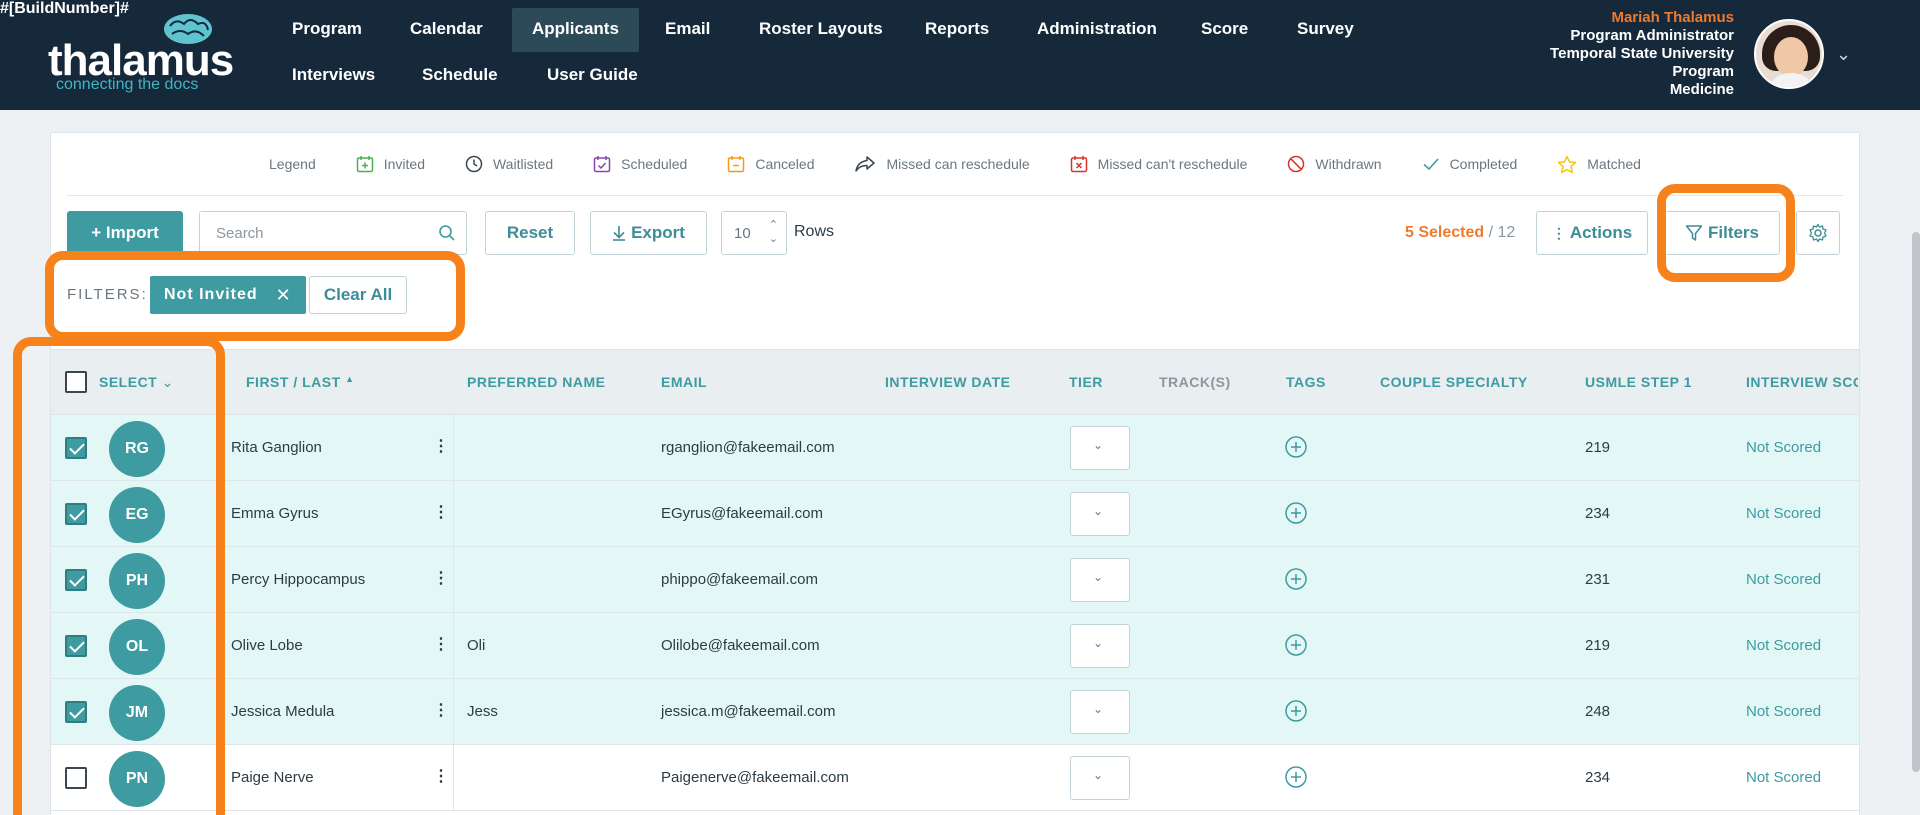  Describe the element at coordinates (742, 233) in the screenshot. I see `rows-value: 10` at that location.